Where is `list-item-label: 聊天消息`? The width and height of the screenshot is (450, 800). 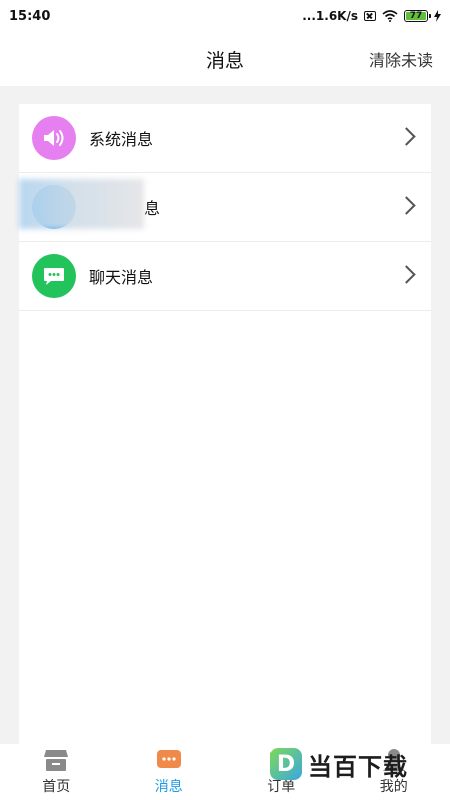
list-item-label: 聊天消息 is located at coordinates (121, 277).